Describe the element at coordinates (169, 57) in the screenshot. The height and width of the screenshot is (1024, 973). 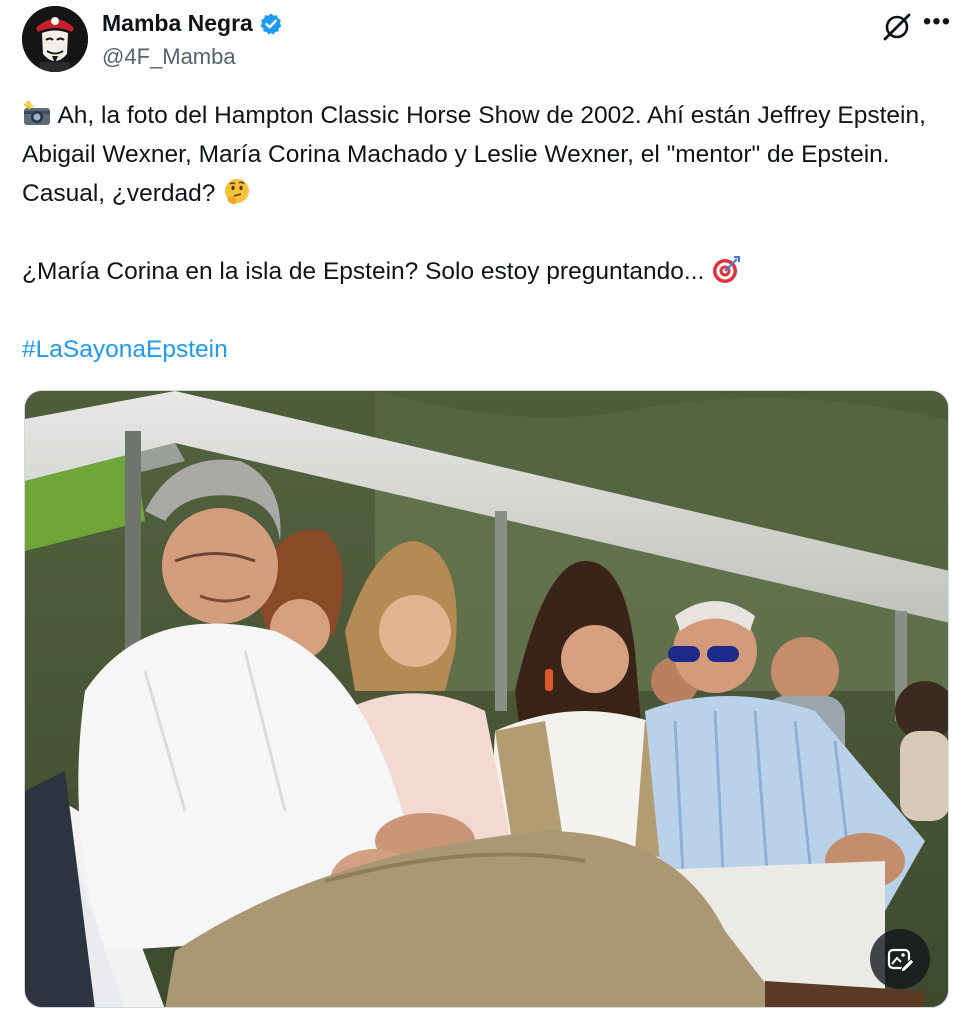
I see `author-handle: @4F_Mamba` at that location.